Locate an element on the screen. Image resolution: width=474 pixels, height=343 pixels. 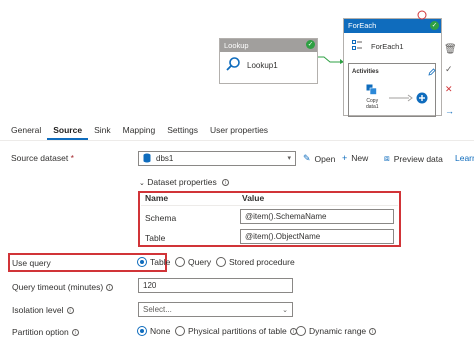
lookup-success-icon: ✓ is located at coordinates (310, 44).